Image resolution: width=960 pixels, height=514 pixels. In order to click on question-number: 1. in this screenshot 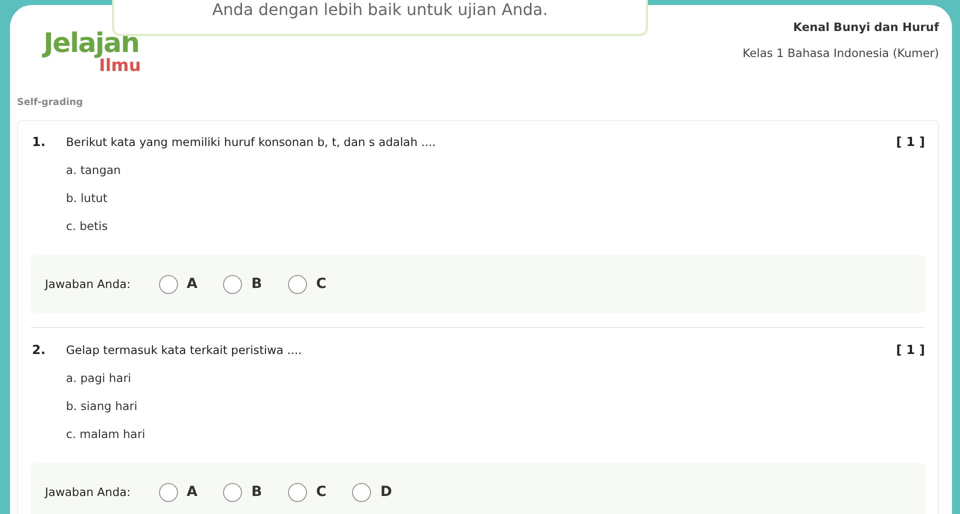, I will do `click(39, 141)`.